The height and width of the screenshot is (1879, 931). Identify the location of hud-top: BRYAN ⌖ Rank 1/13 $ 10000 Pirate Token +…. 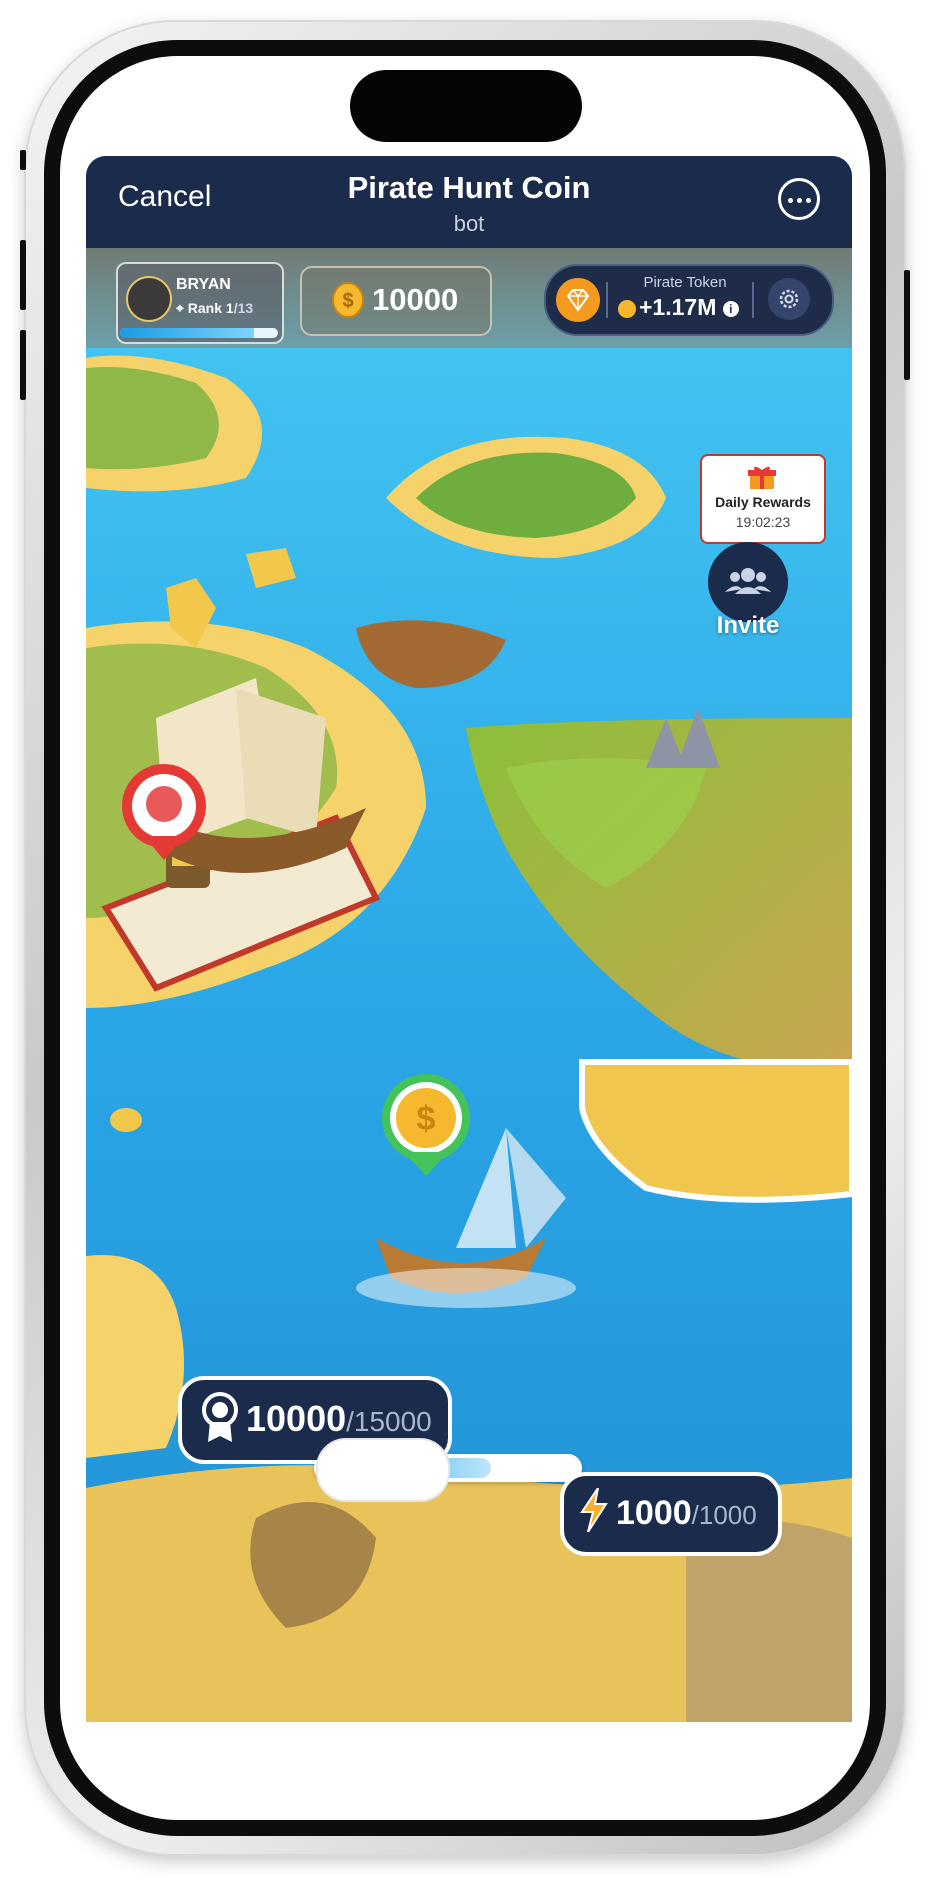
(469, 298).